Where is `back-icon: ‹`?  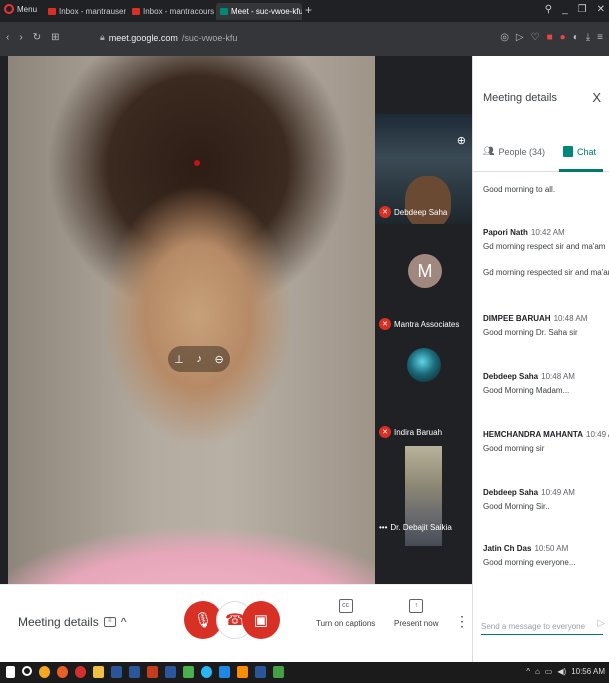 back-icon: ‹ is located at coordinates (7, 37).